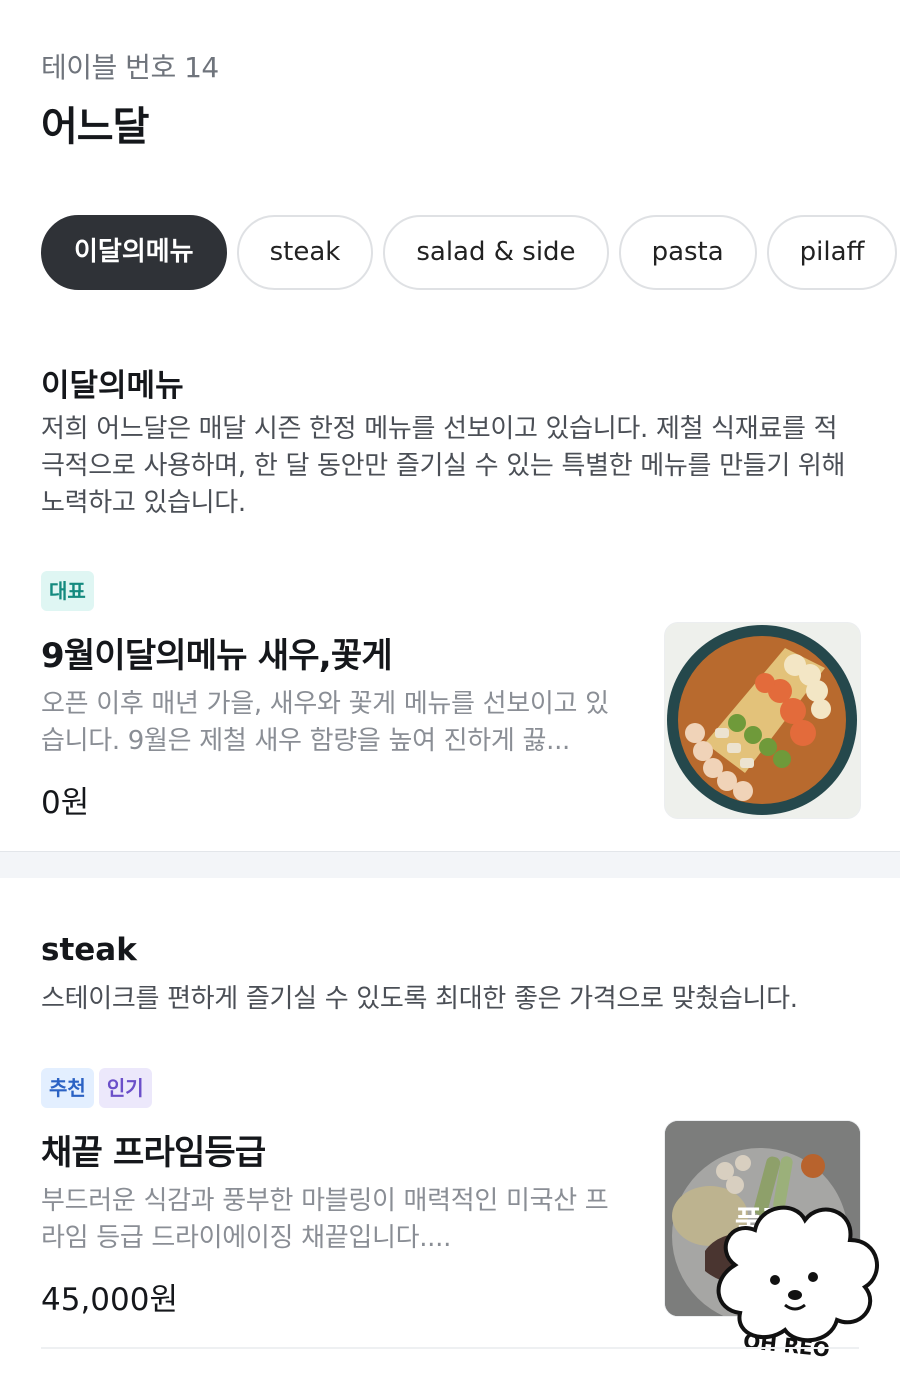 The width and height of the screenshot is (900, 1375). What do you see at coordinates (65, 803) in the screenshot?
I see `menu-item-price: 0원` at bounding box center [65, 803].